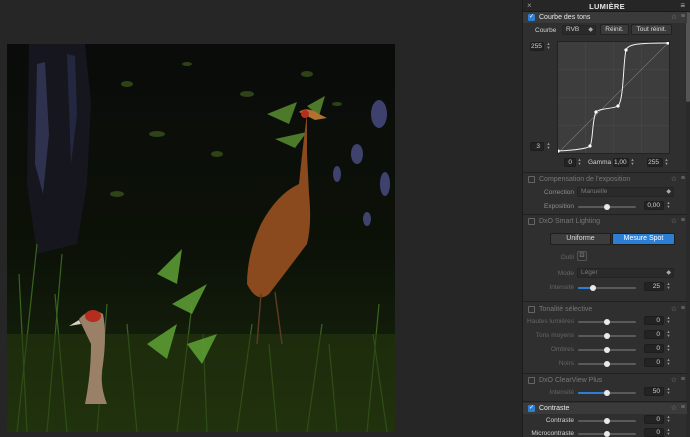 This screenshot has width=690, height=437. Describe the element at coordinates (613, 97) in the screenshot. I see `tone-curve-graph` at that location.